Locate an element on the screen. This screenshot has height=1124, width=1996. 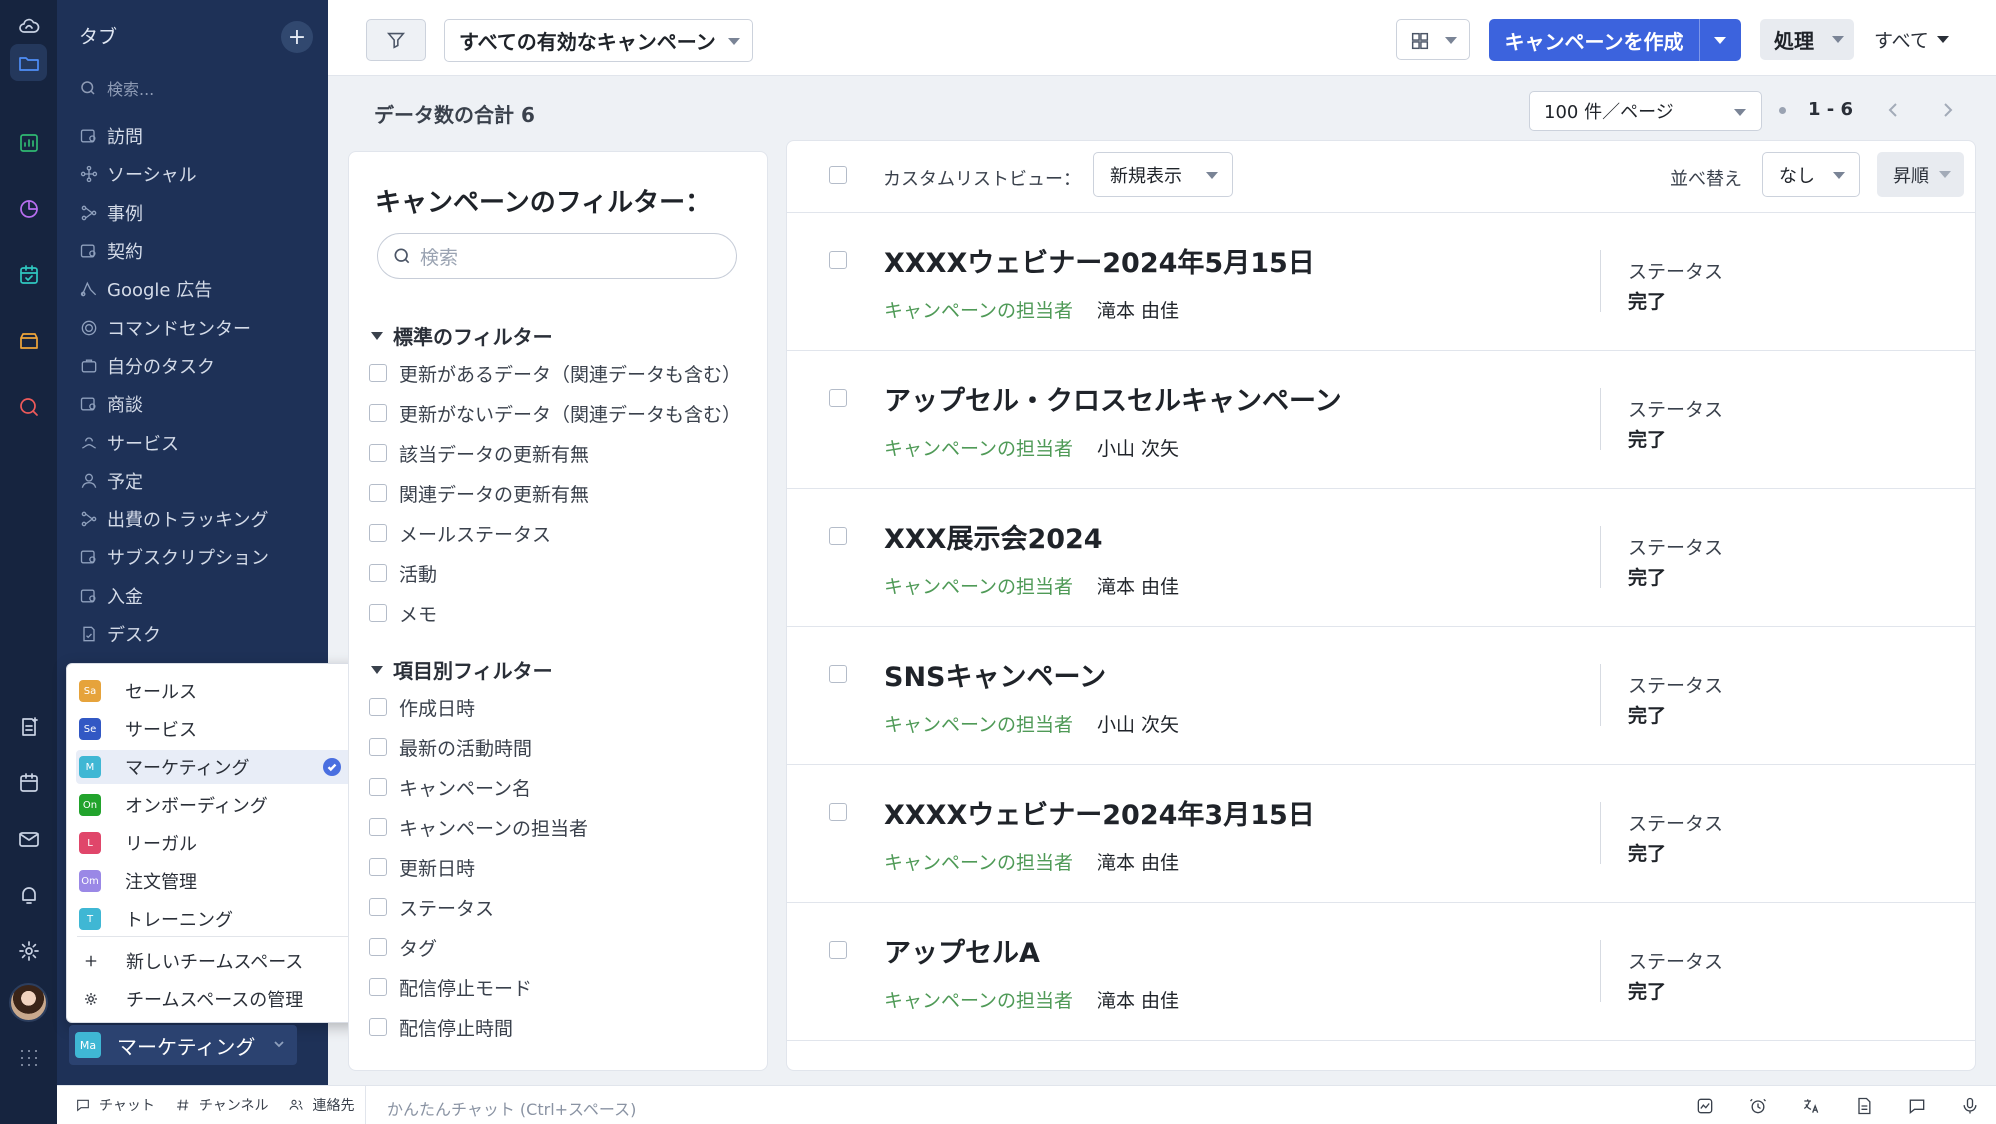
campaign-title: XXXXウェビナー2024年5月15日 is located at coordinates (1099, 260).